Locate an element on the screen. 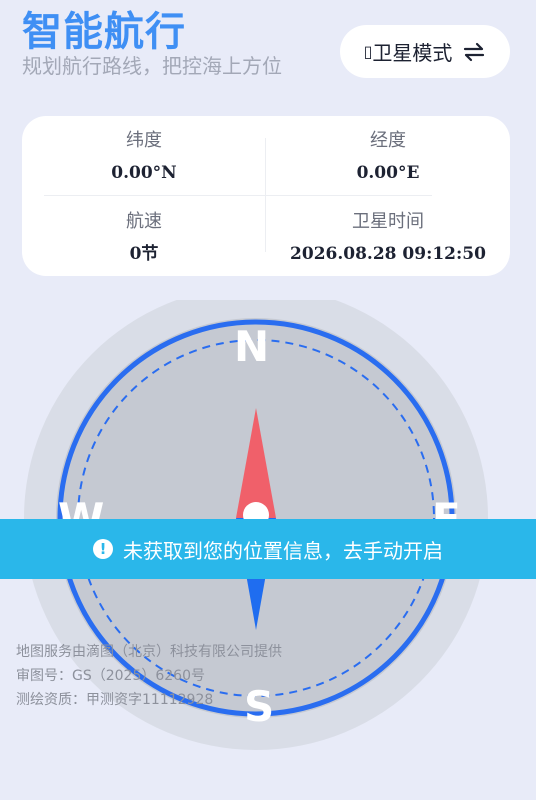 This screenshot has width=536, height=800. compass-north-label: N is located at coordinates (252, 346).